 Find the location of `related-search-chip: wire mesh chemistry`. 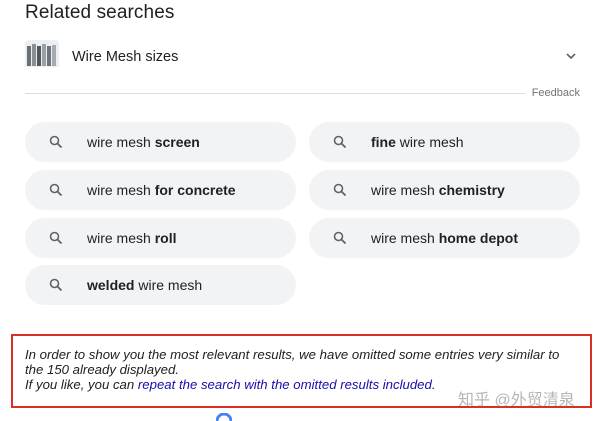

related-search-chip: wire mesh chemistry is located at coordinates (444, 190).